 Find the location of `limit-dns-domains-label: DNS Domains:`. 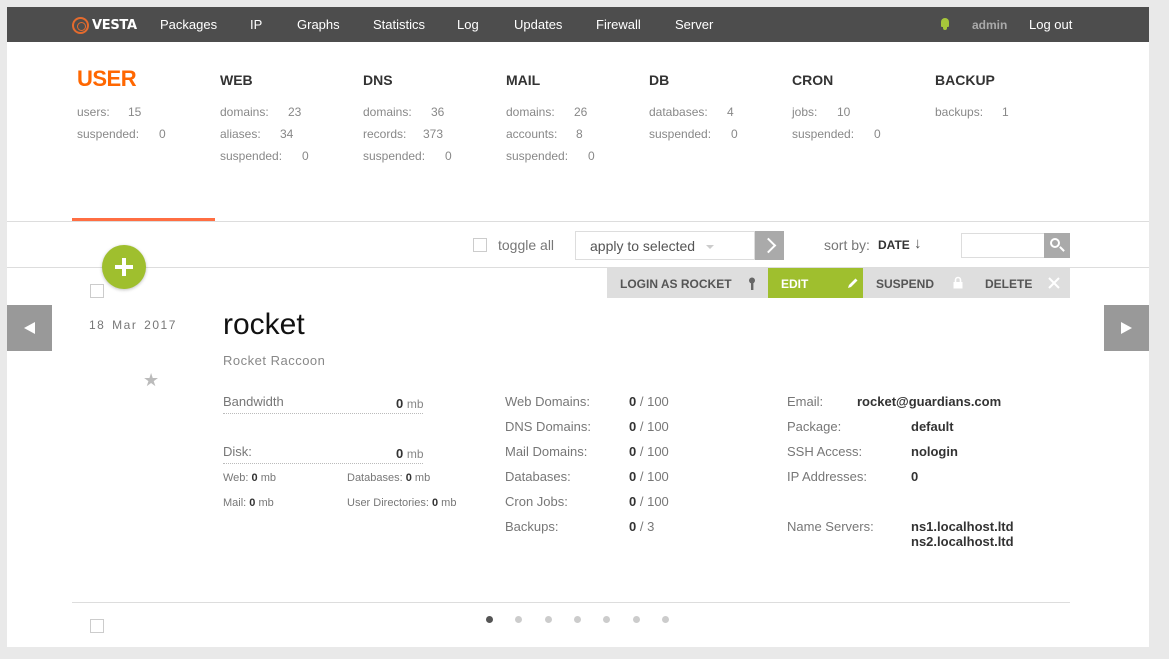

limit-dns-domains-label: DNS Domains: is located at coordinates (548, 426).